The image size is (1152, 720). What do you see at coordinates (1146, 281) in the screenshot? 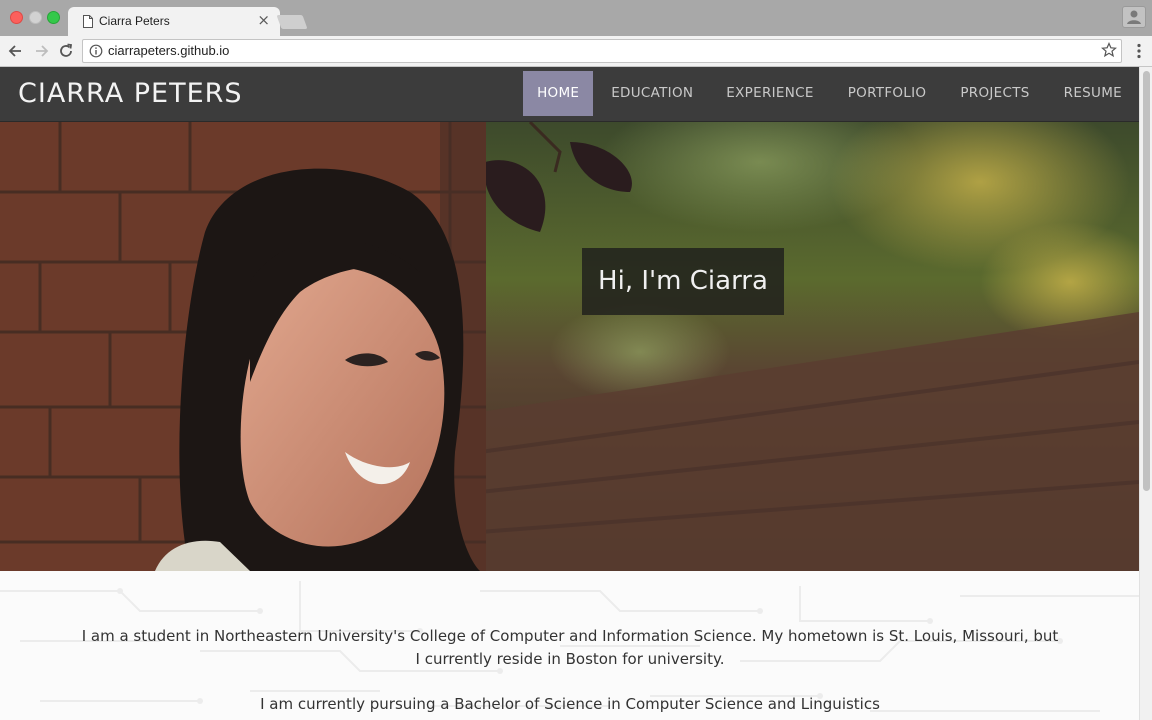
I see `scrollbar-thumb` at bounding box center [1146, 281].